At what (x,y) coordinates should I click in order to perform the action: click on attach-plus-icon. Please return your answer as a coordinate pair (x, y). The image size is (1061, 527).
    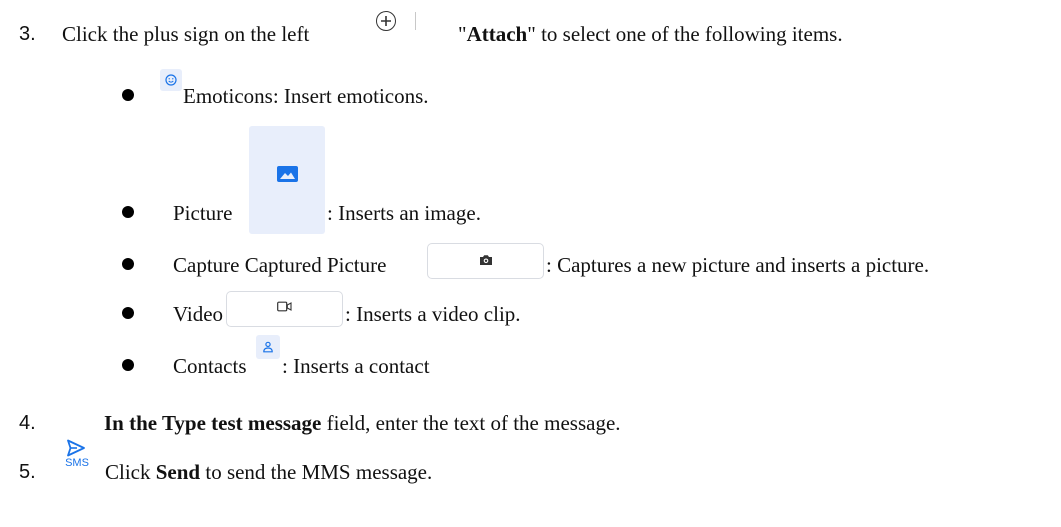
    Looking at the image, I should click on (386, 21).